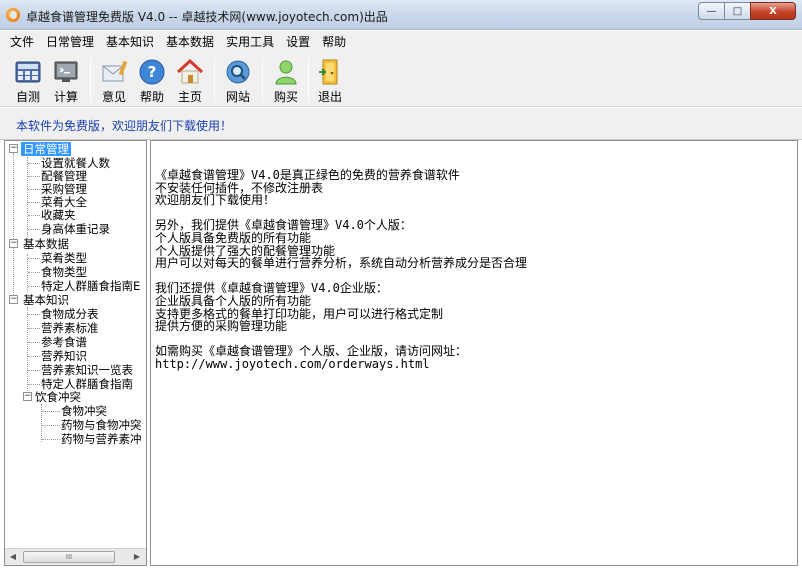 This screenshot has height=571, width=802. What do you see at coordinates (292, 363) in the screenshot?
I see `content-line: http://www.joyotech.com/orderways.html` at bounding box center [292, 363].